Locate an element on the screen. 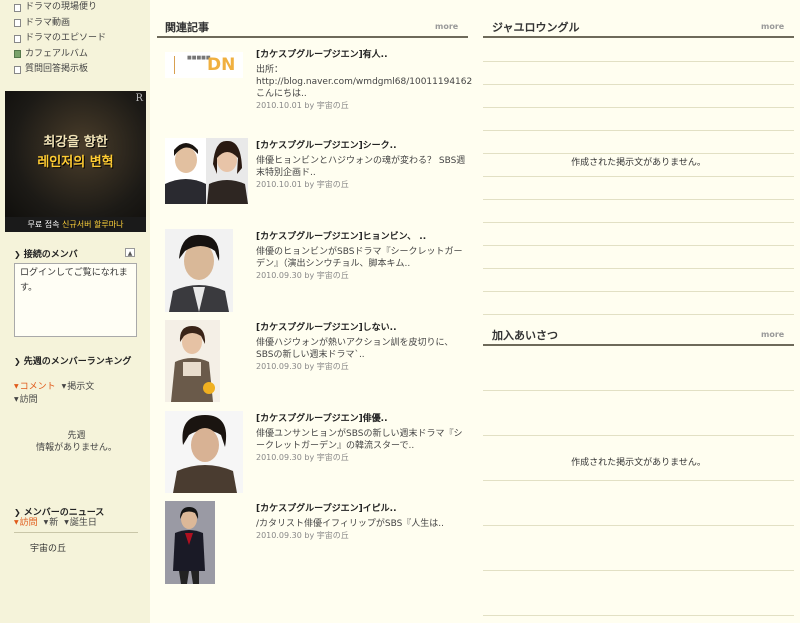 The width and height of the screenshot is (800, 623). join-greetings-more-link: more is located at coordinates (772, 334).